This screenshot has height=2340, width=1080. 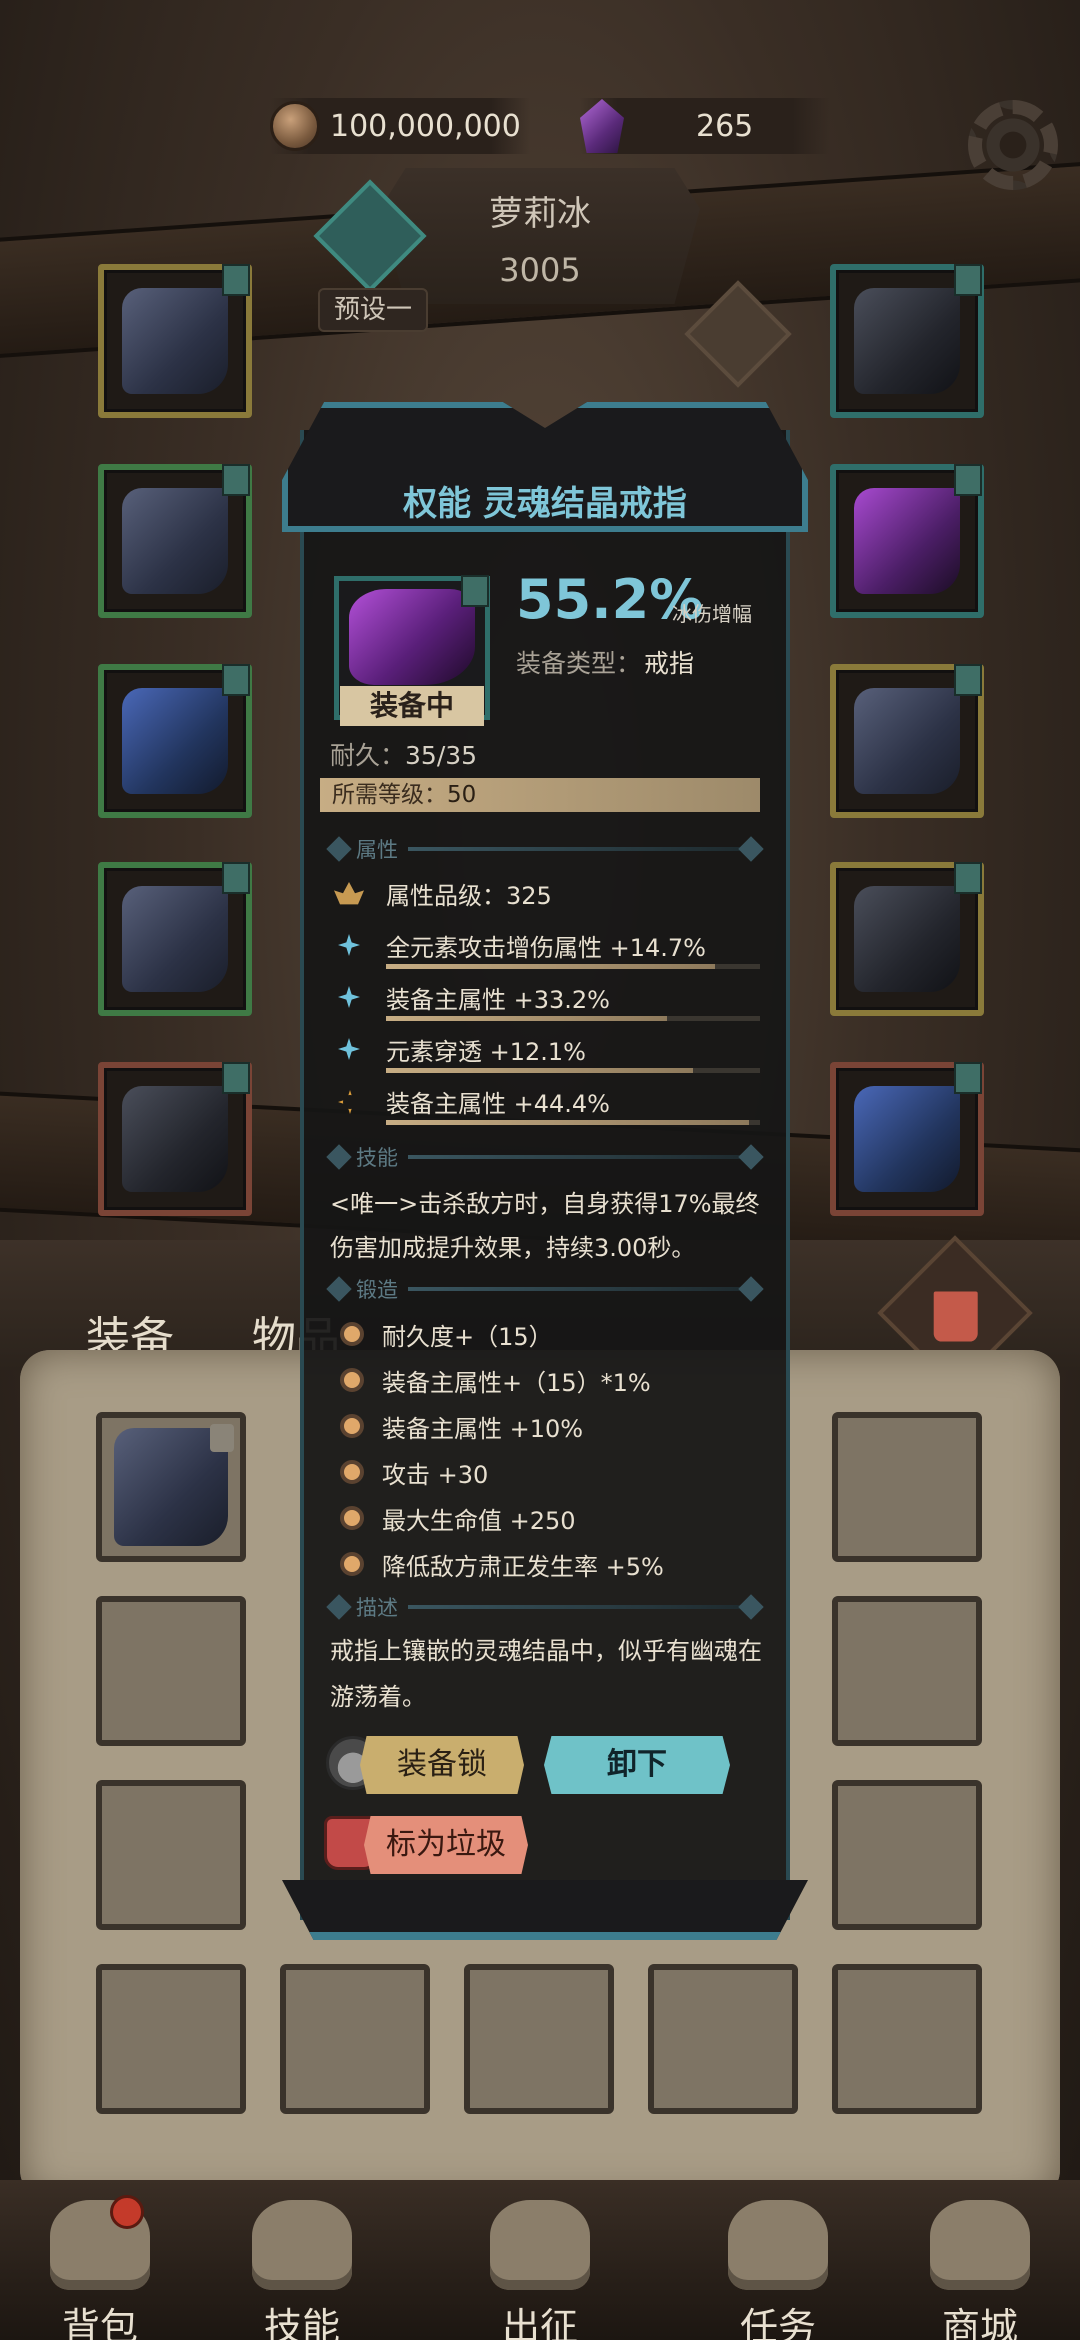 I want to click on trash-icon, so click(x=955, y=1316).